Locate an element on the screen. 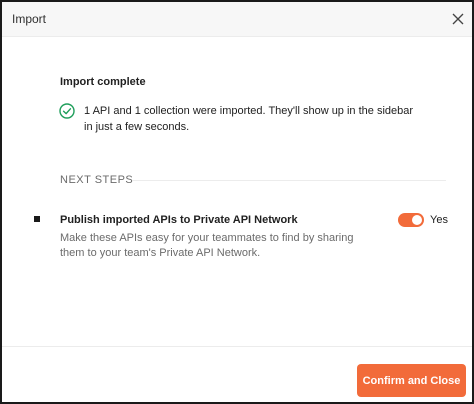 The width and height of the screenshot is (474, 404). footer-divider is located at coordinates (237, 346).